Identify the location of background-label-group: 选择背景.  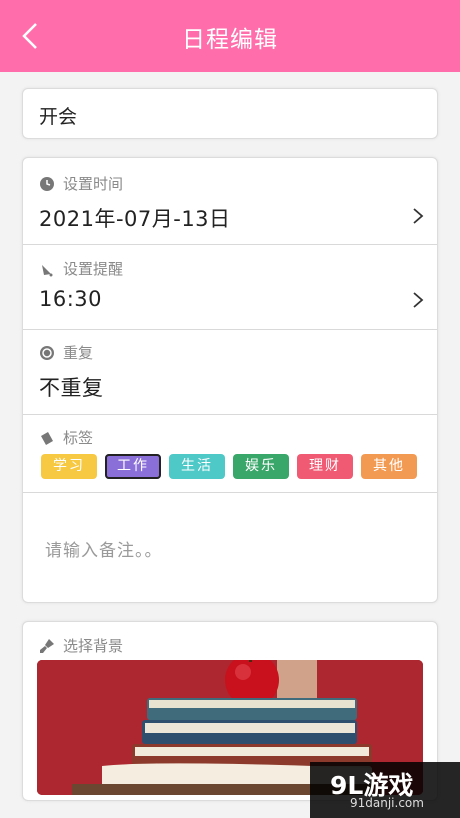
(81, 645).